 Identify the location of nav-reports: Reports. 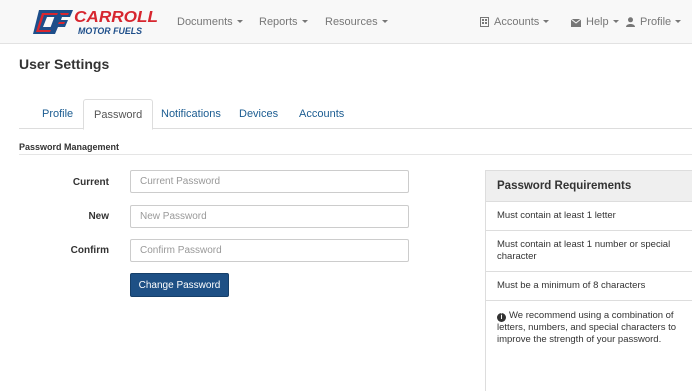
(283, 22).